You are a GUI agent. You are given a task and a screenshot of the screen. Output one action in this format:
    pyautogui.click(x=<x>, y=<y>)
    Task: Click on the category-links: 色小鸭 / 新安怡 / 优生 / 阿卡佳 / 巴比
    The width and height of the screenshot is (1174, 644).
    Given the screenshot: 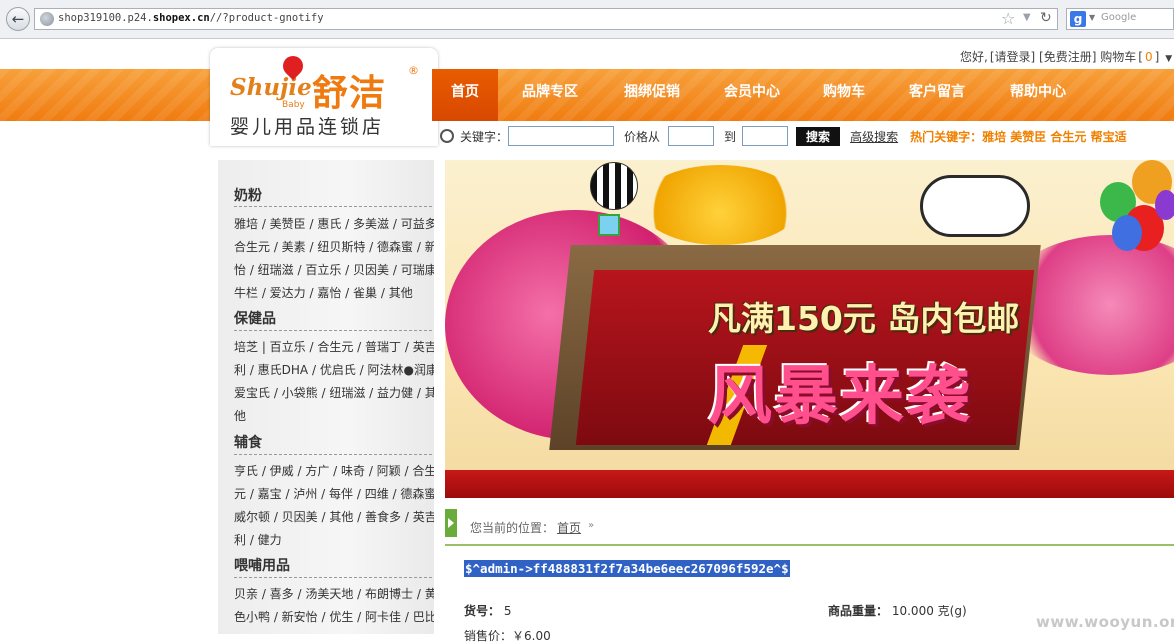 What is the action you would take?
    pyautogui.click(x=334, y=617)
    